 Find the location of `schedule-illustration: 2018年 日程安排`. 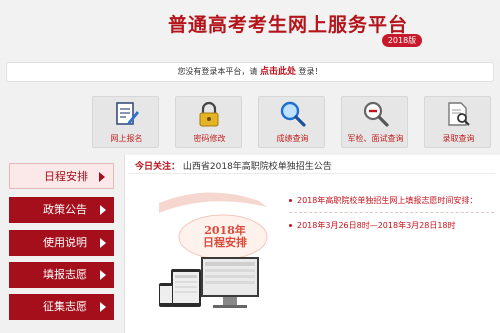

schedule-illustration: 2018年 日程安排 is located at coordinates (210, 255).